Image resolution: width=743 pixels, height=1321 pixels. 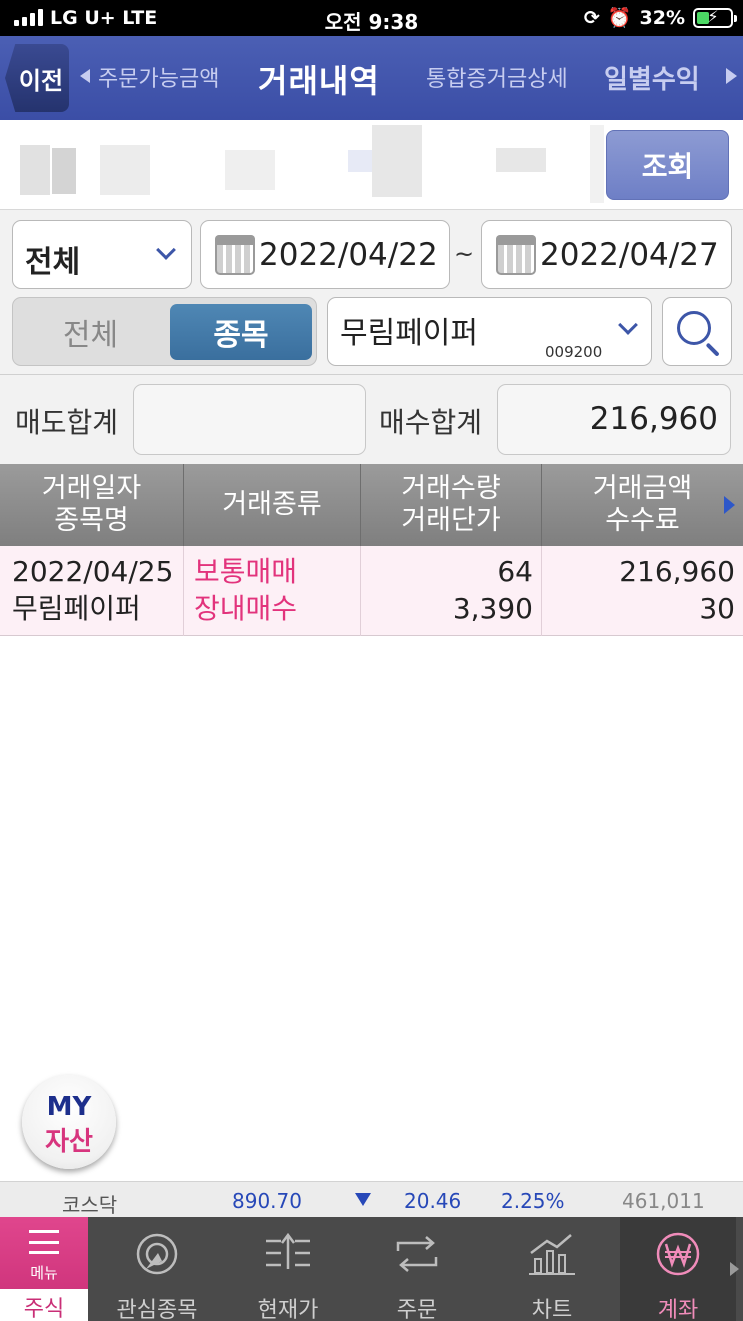 What do you see at coordinates (371, 78) in the screenshot?
I see `screen-header: 이전 주문가능금액 거래내역 통합증거금상세 일별수익` at bounding box center [371, 78].